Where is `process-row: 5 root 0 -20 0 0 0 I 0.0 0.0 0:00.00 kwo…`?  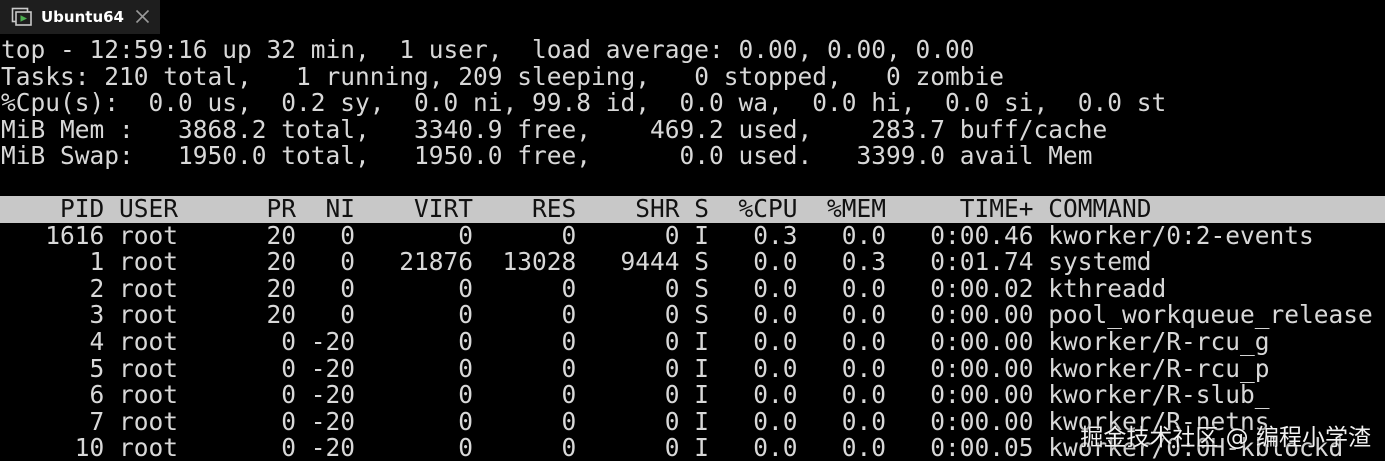
process-row: 5 root 0 -20 0 0 0 I 0.0 0.0 0:00.00 kwo… is located at coordinates (635, 368).